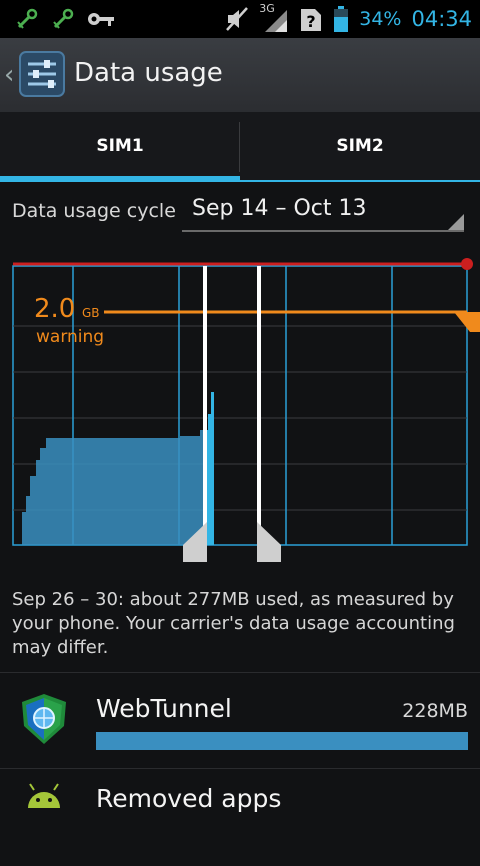  What do you see at coordinates (341, 19) in the screenshot?
I see `battery-icon` at bounding box center [341, 19].